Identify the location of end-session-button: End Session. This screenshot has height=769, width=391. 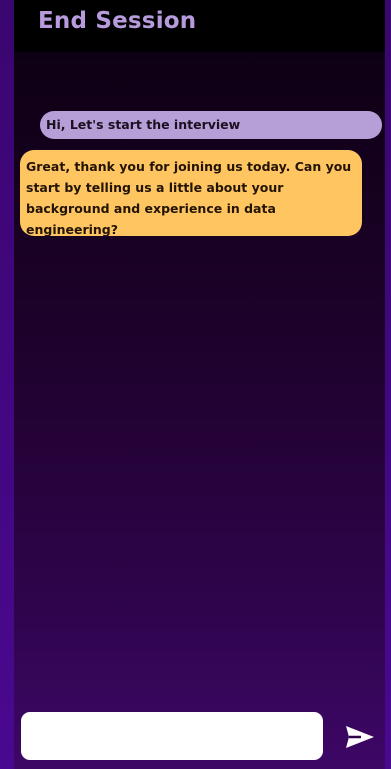
(117, 21).